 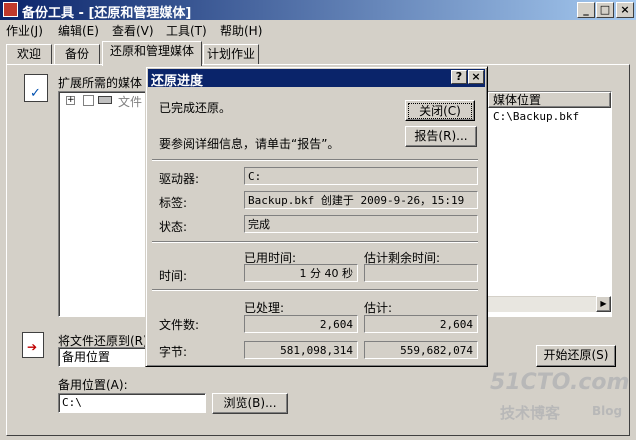 I want to click on restore-target-icon: ➔, so click(x=33, y=345).